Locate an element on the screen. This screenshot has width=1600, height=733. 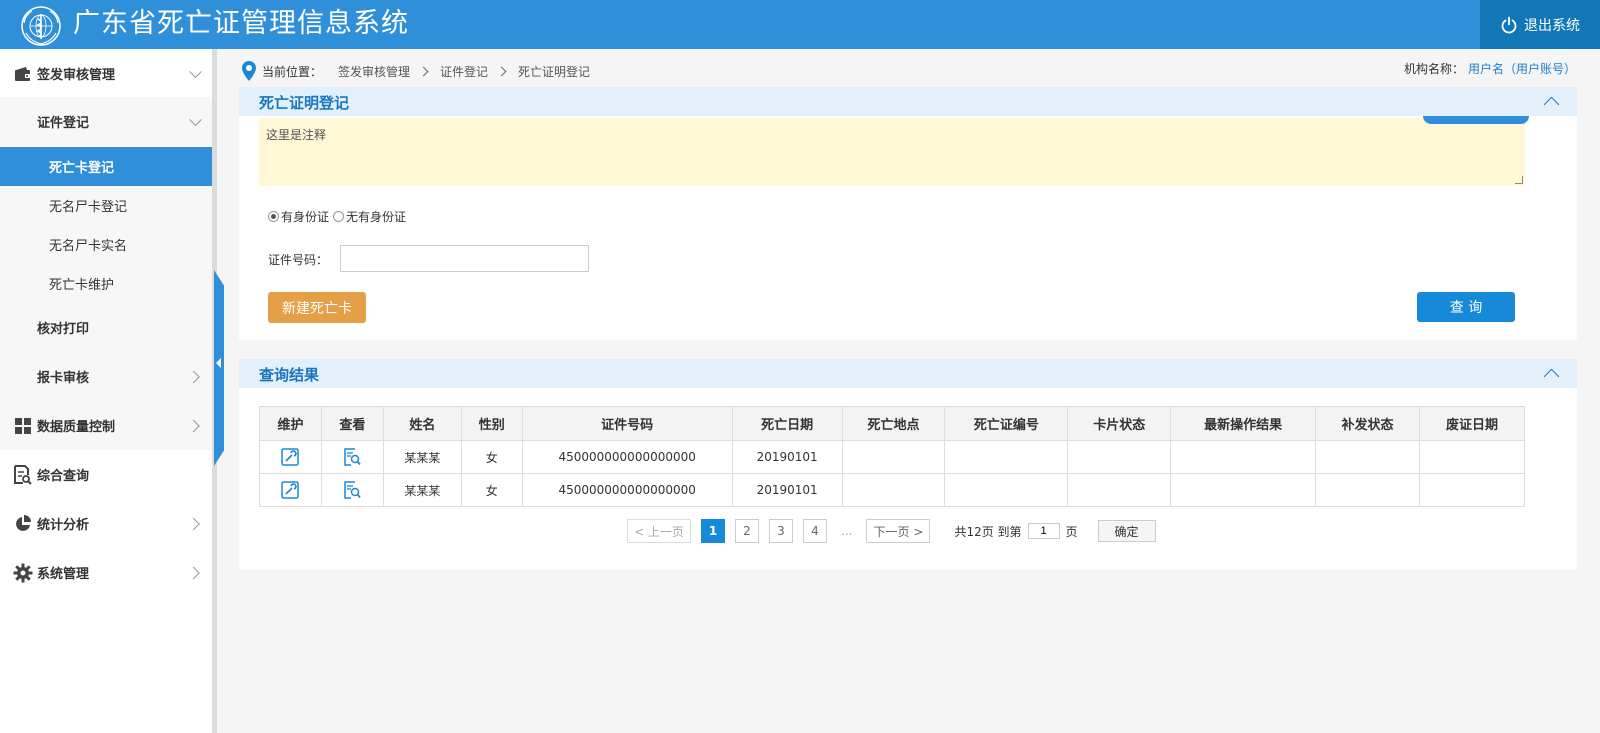
sidebar-submenu: 证件登记 死亡卡登记 无名尸卡登记 无名尸卡实名 死亡卡维护 核对打印 报卡审核 is located at coordinates (106, 273).